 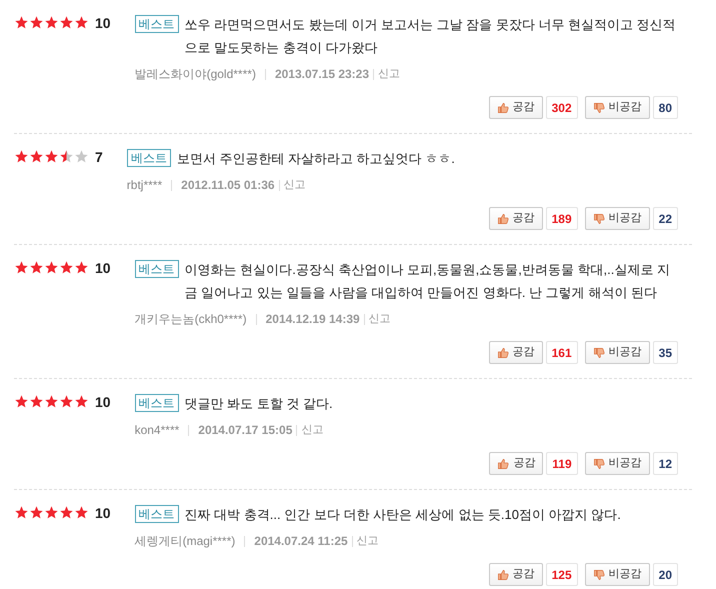 What do you see at coordinates (427, 281) in the screenshot?
I see `review-text: 이영화는 현실이다.공장식 축산업이나 모피,동물원,쇼동물,반려동물 학대,..실제로 지금 일어나고 있는 일들을 사람을 대입하여 만들어진 영화다. 난 그렇게 해석이 된다` at bounding box center [427, 281].